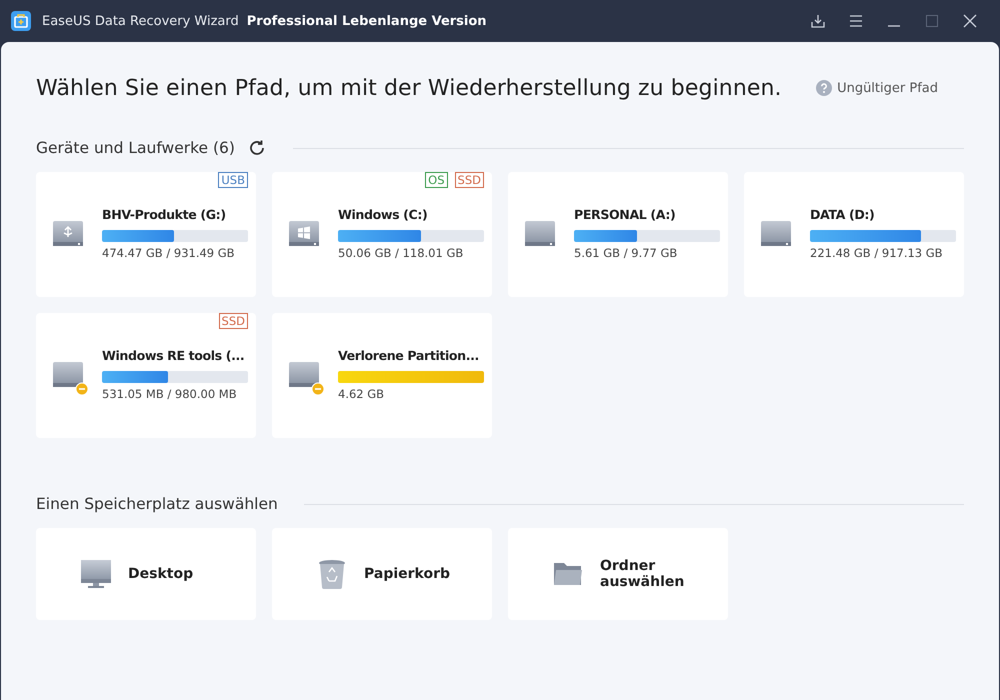 This screenshot has height=700, width=1000. What do you see at coordinates (382, 234) in the screenshot?
I see `drive-card: OS SSD Windows (C:) 50.06 GB / 118.01 GB` at bounding box center [382, 234].